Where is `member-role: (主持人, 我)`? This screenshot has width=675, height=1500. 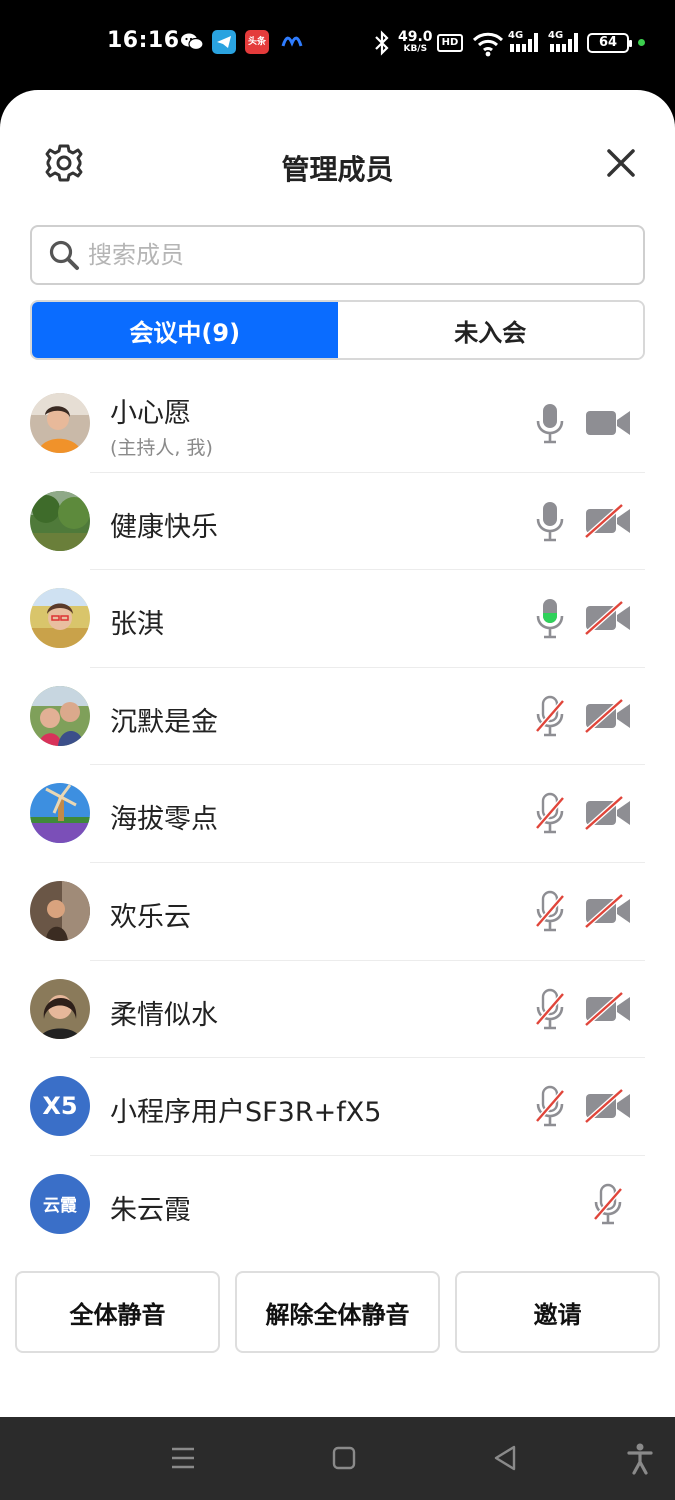 member-role: (主持人, 我) is located at coordinates (161, 448).